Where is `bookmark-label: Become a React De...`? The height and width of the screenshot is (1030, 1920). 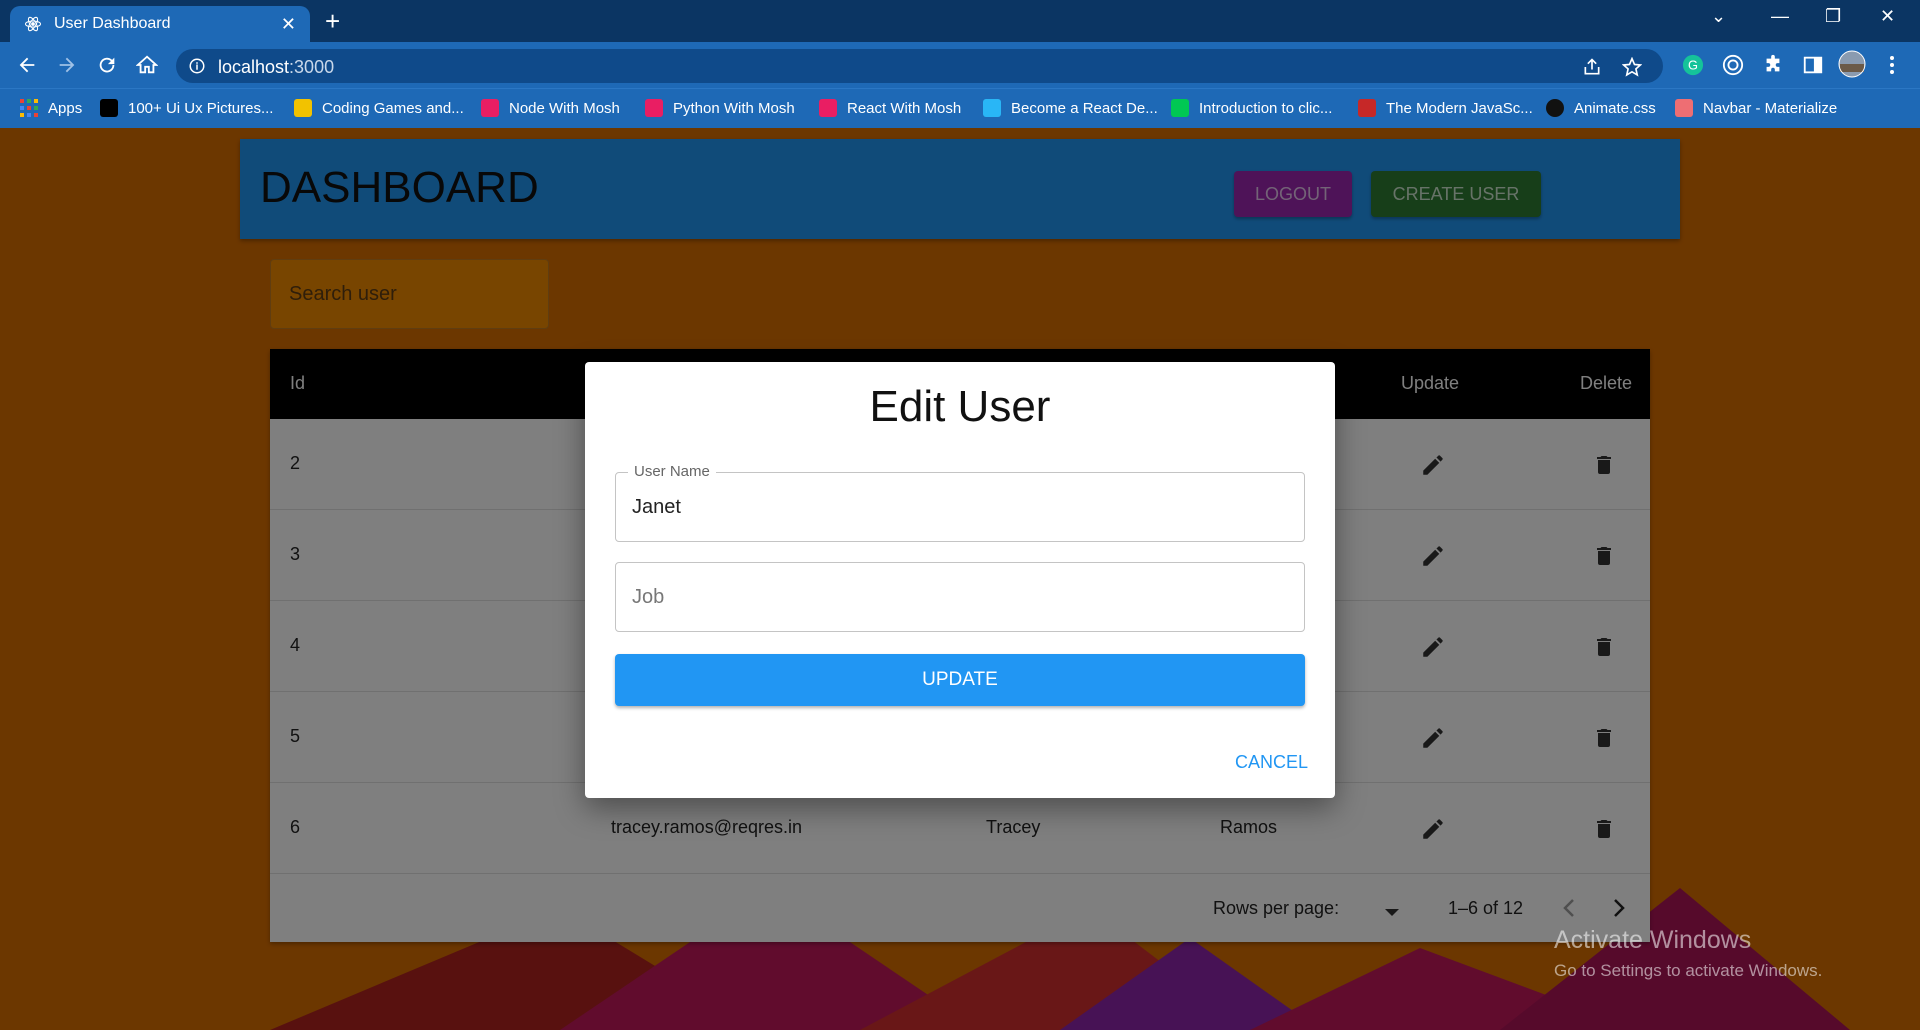
bookmark-label: Become a React De... is located at coordinates (1084, 108).